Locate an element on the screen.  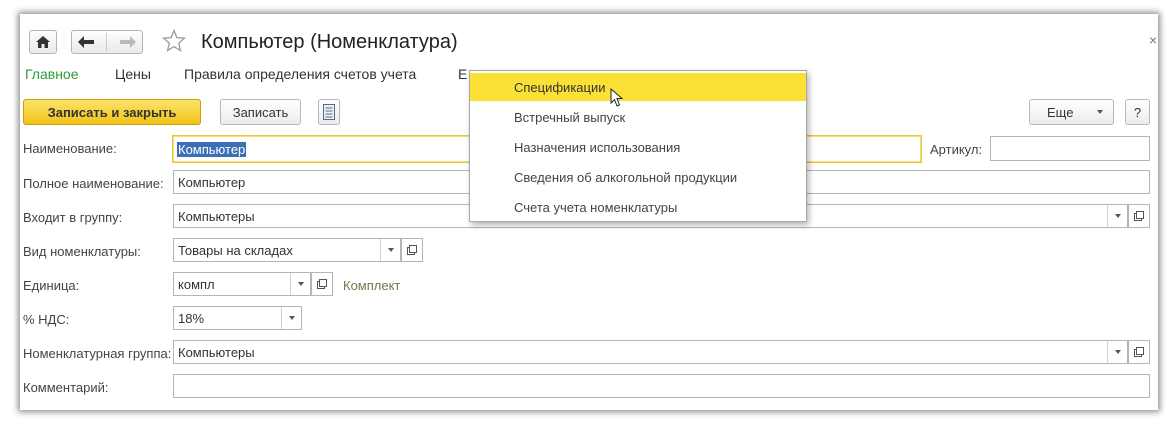
unit-select-value: компл is located at coordinates (196, 284).